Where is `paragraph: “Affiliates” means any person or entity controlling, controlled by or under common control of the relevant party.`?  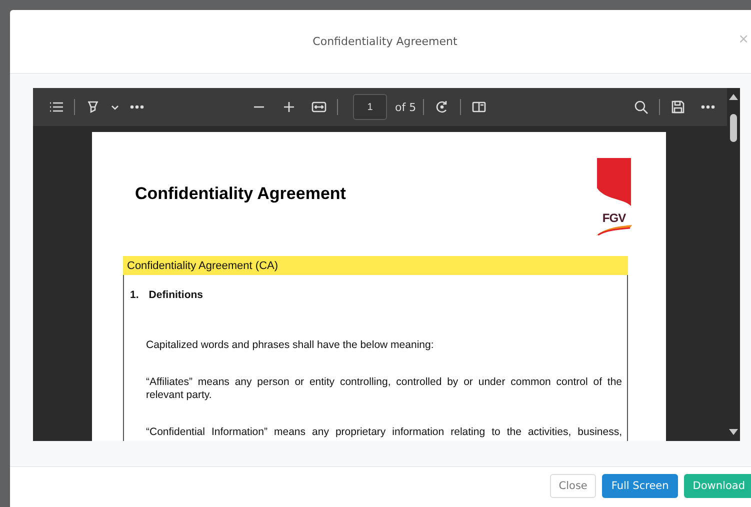
paragraph: “Affiliates” means any person or entity controlling, controlled by or under common control of the relevant party. is located at coordinates (384, 389).